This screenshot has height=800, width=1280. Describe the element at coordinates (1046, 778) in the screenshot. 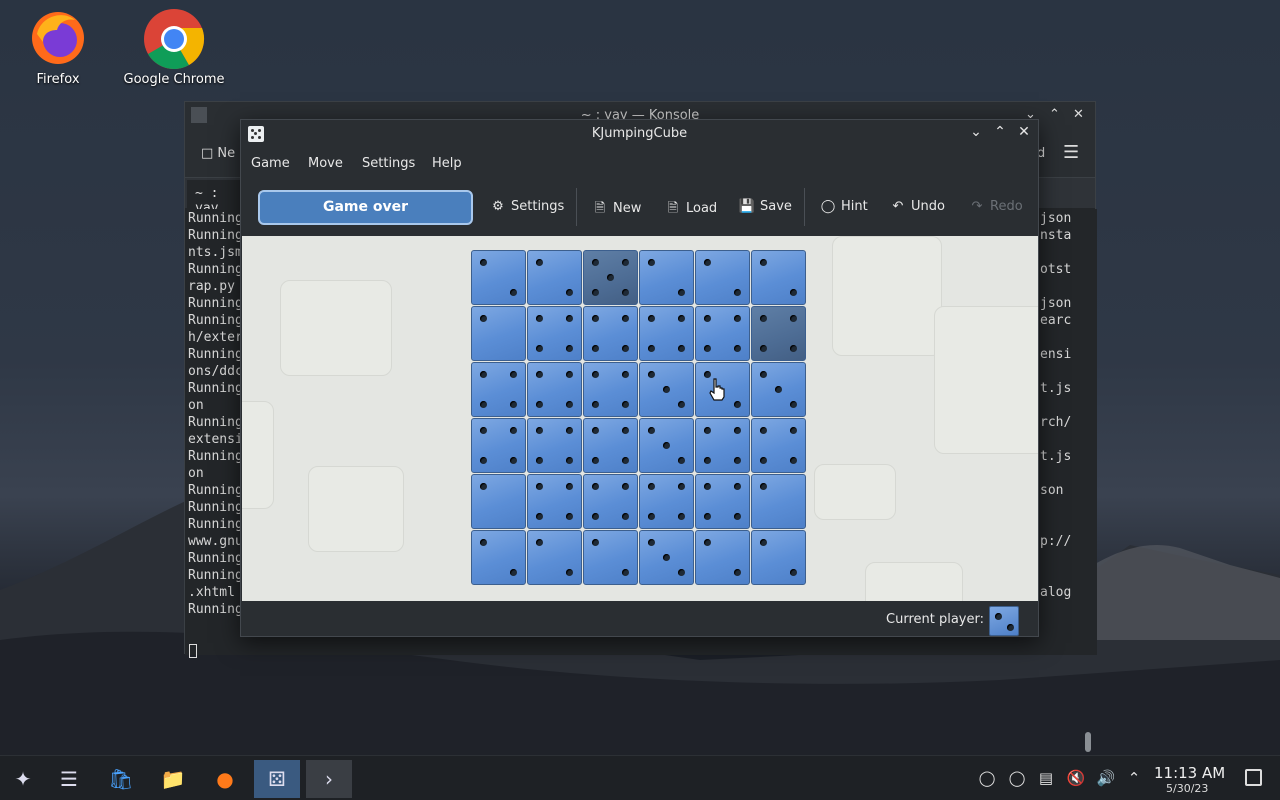

I see `clipboard-icon: ▤` at that location.